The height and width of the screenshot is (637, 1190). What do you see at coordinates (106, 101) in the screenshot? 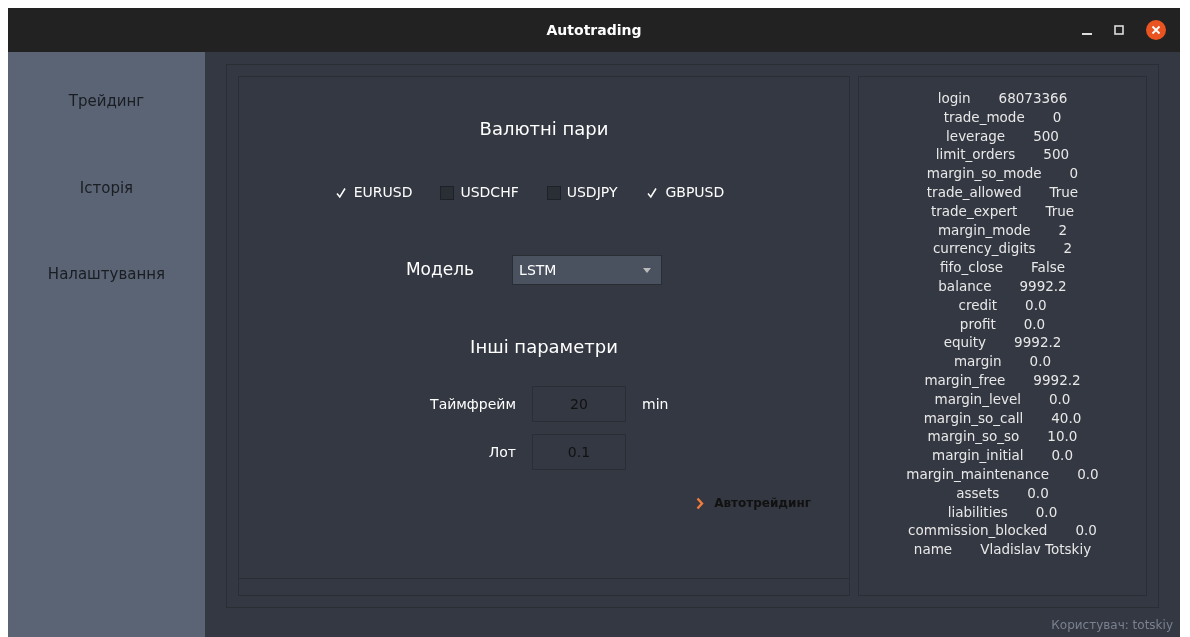
I see `sidebar-item: Трейдинг` at bounding box center [106, 101].